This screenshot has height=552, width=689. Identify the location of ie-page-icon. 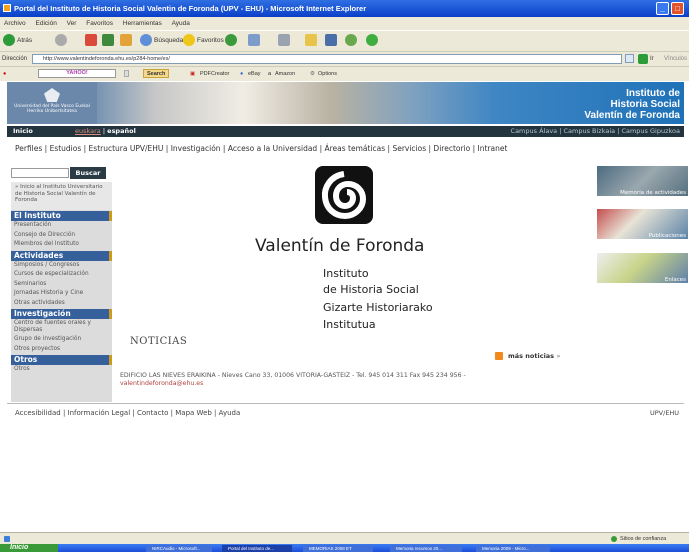
(7, 8).